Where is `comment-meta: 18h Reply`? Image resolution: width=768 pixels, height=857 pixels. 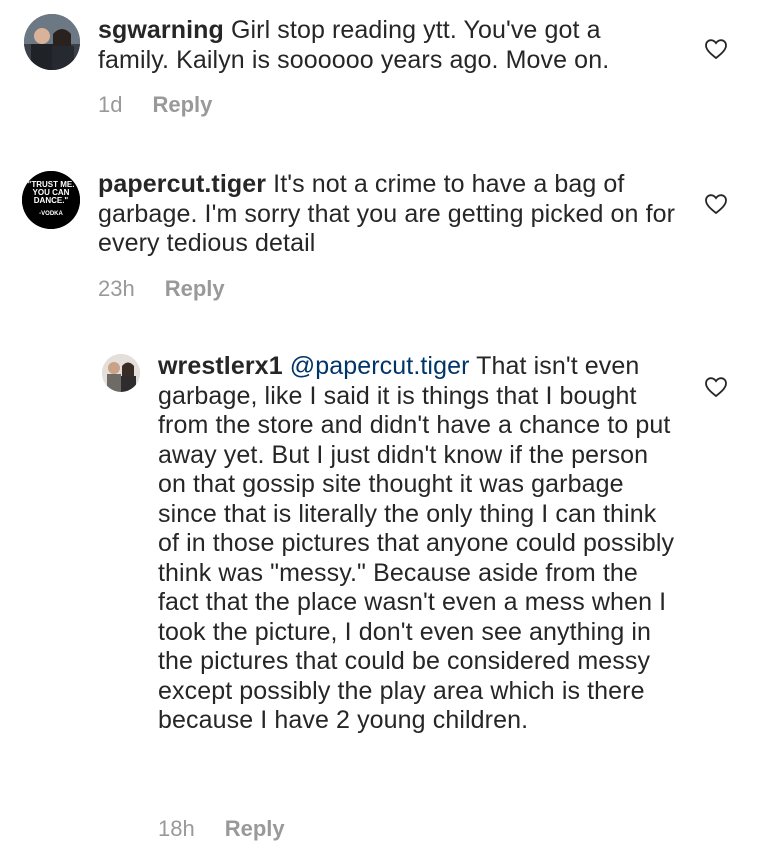 comment-meta: 18h Reply is located at coordinates (221, 829).